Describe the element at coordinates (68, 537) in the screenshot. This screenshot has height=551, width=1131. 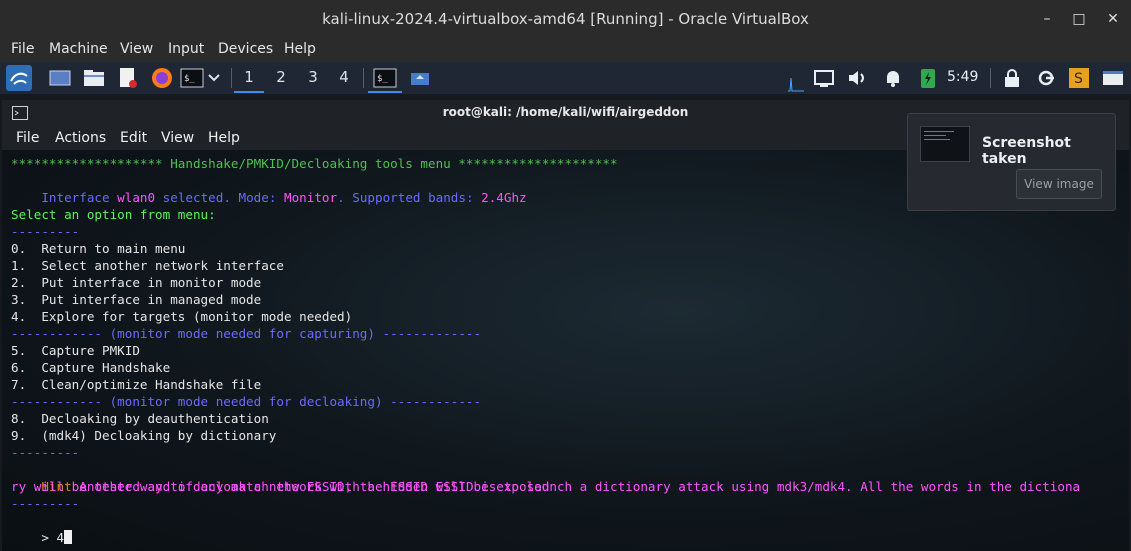
I see `text-cursor` at that location.